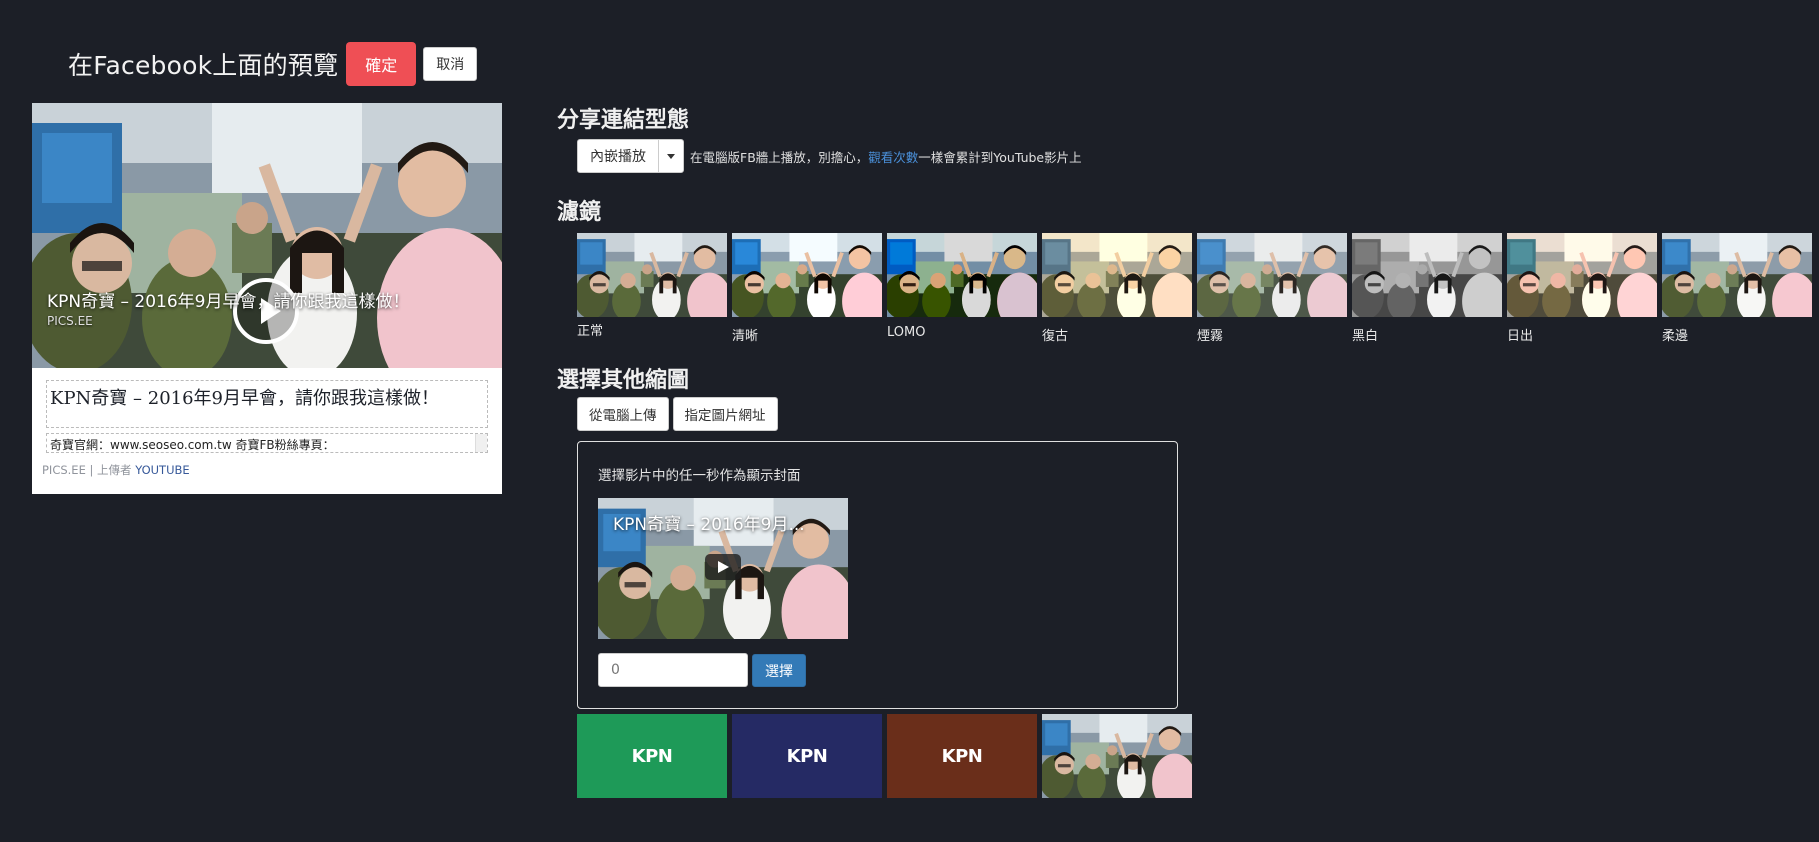 The image size is (1819, 842). Describe the element at coordinates (893, 157) in the screenshot. I see `views-link: 觀看次數` at that location.